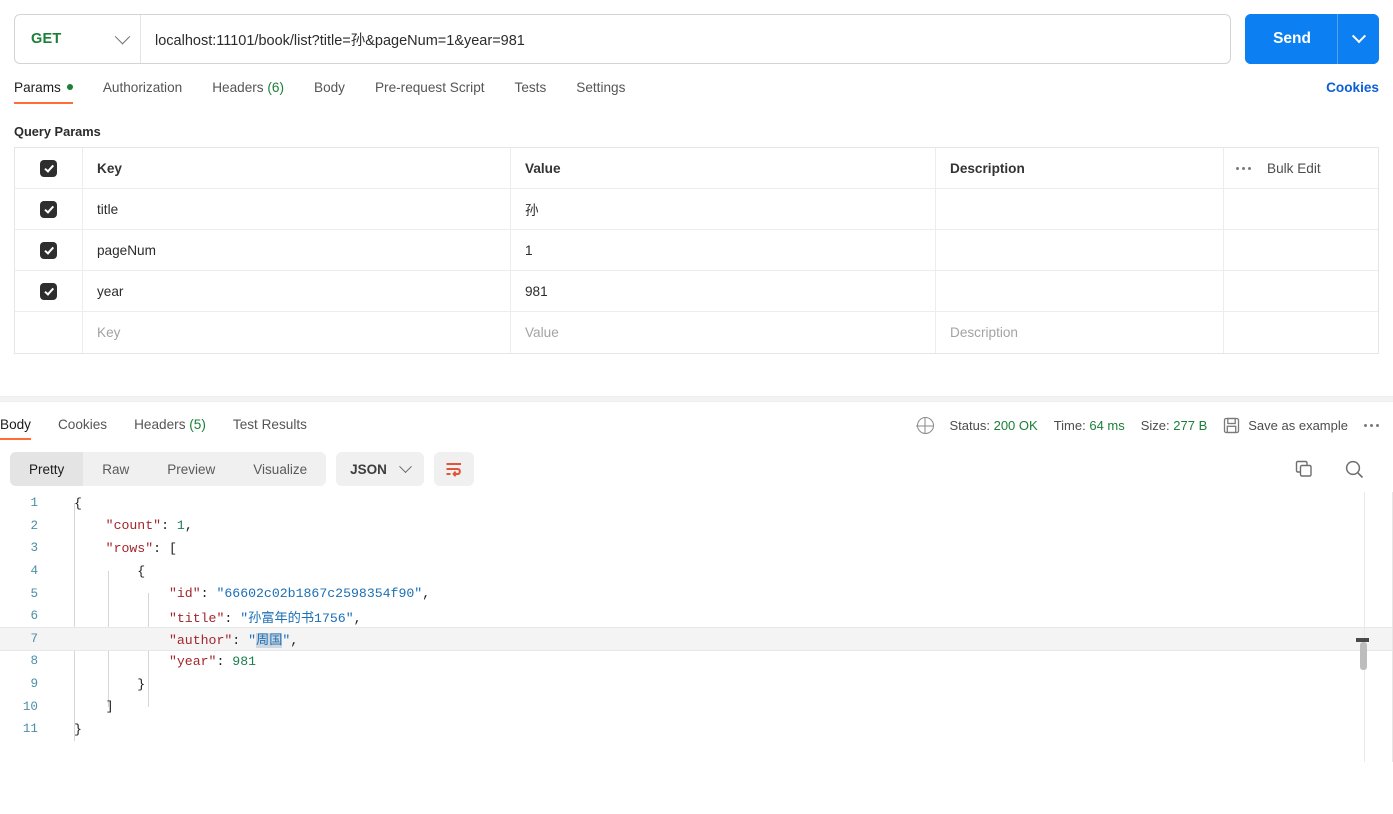  Describe the element at coordinates (696, 548) in the screenshot. I see `code-line: 3 "rows": [` at that location.